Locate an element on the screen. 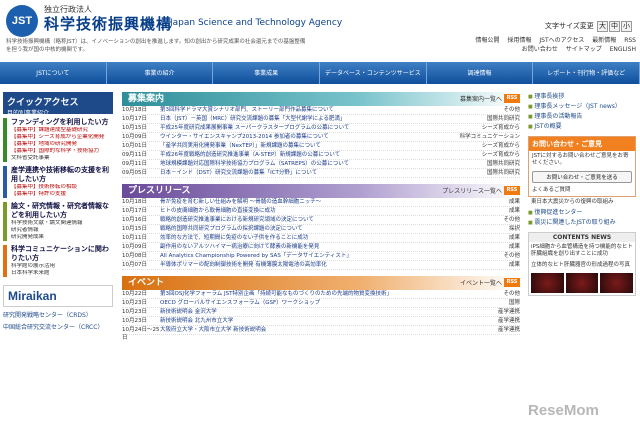 The width and height of the screenshot is (640, 436). crcc-link: 中国総合研究交流センター（CRCC） is located at coordinates (58, 326).